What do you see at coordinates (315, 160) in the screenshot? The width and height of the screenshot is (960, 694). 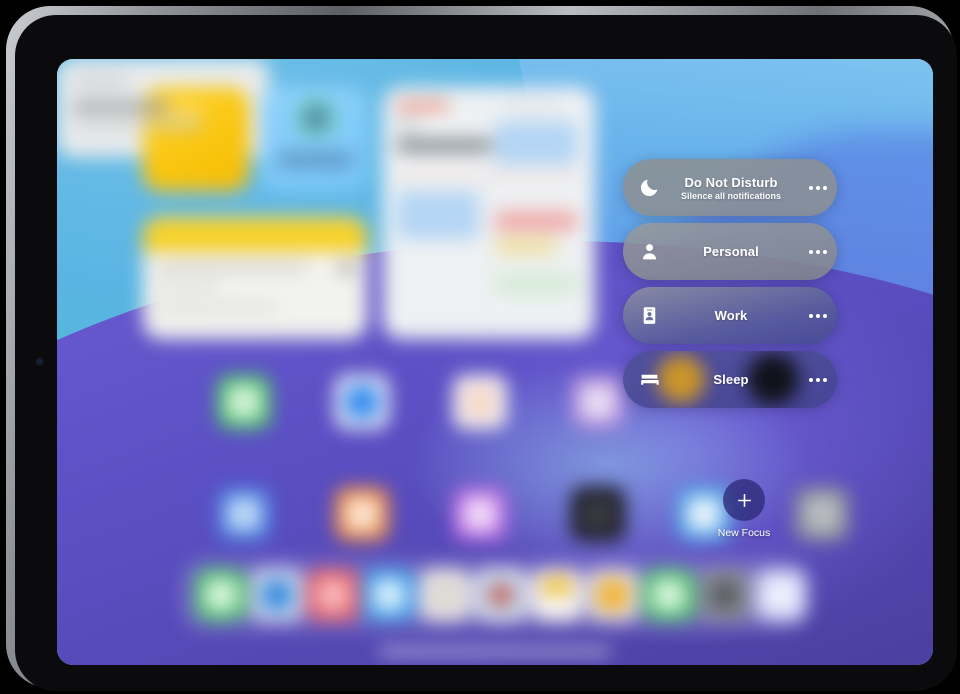 I see `widget-photo-caption` at bounding box center [315, 160].